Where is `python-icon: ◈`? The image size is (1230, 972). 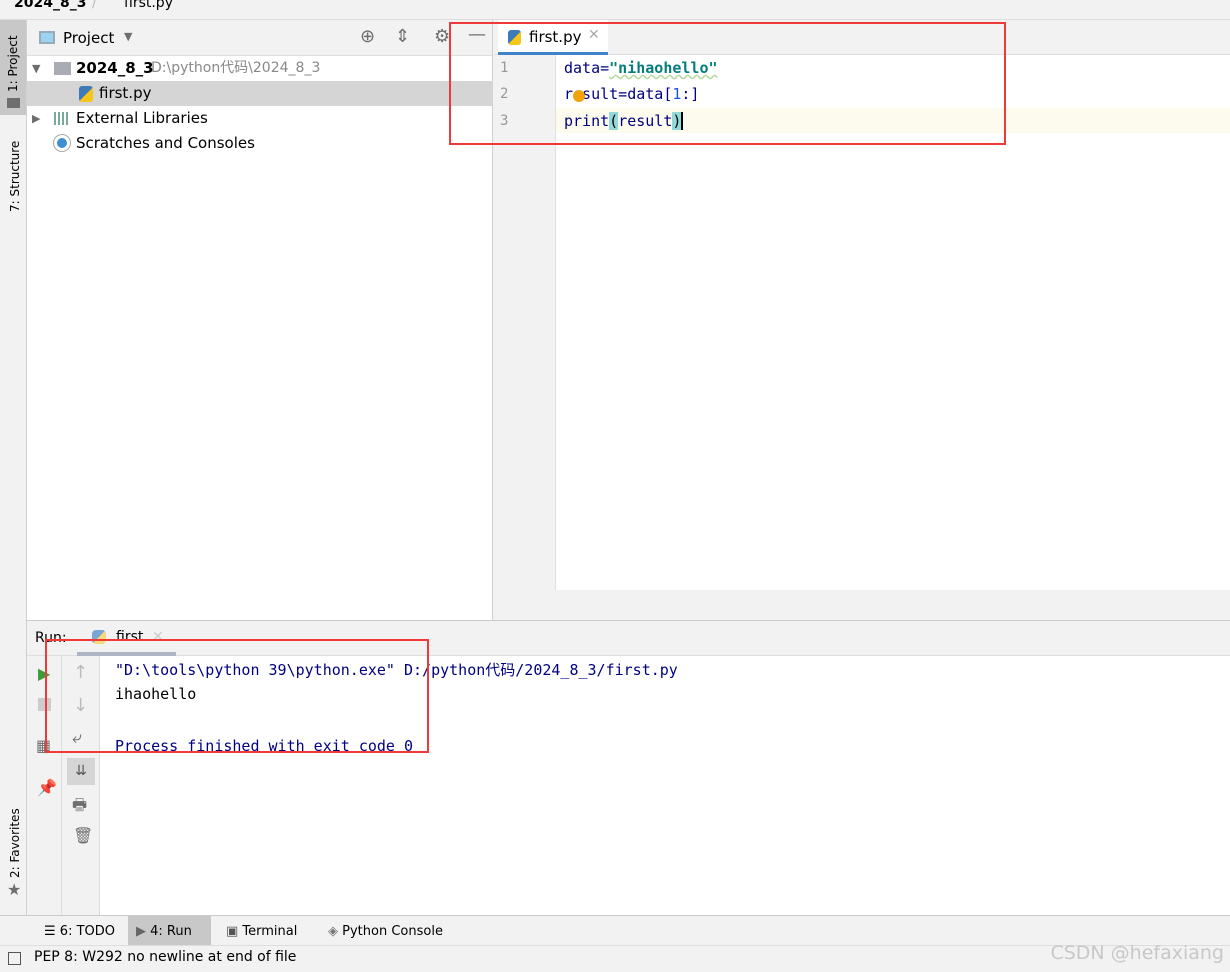
python-icon: ◈ is located at coordinates (335, 931).